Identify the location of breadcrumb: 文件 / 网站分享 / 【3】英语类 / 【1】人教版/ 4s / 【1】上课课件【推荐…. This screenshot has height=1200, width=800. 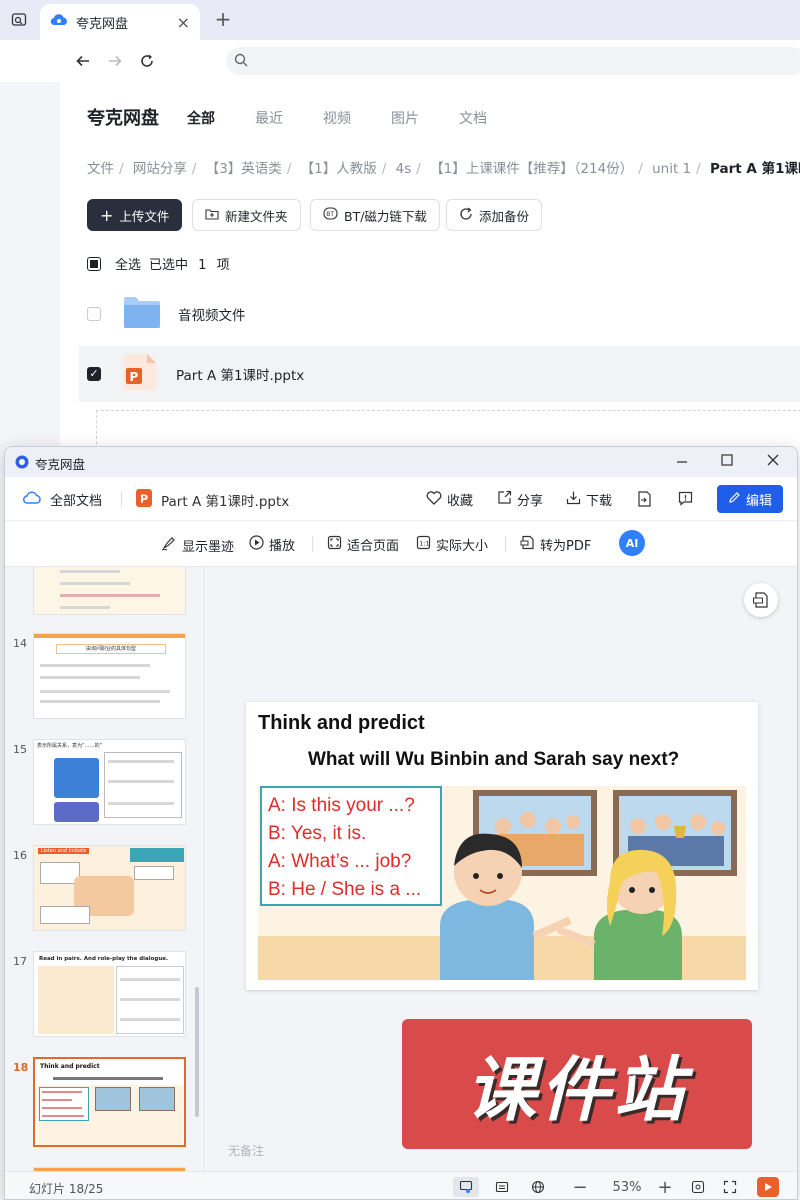
(443, 167).